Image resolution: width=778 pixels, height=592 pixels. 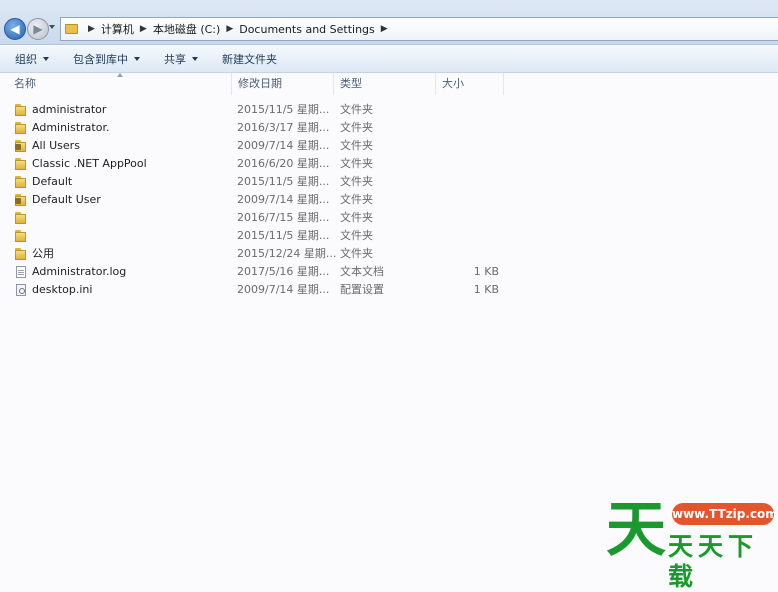 What do you see at coordinates (470, 84) in the screenshot?
I see `column-header-size: 大小` at bounding box center [470, 84].